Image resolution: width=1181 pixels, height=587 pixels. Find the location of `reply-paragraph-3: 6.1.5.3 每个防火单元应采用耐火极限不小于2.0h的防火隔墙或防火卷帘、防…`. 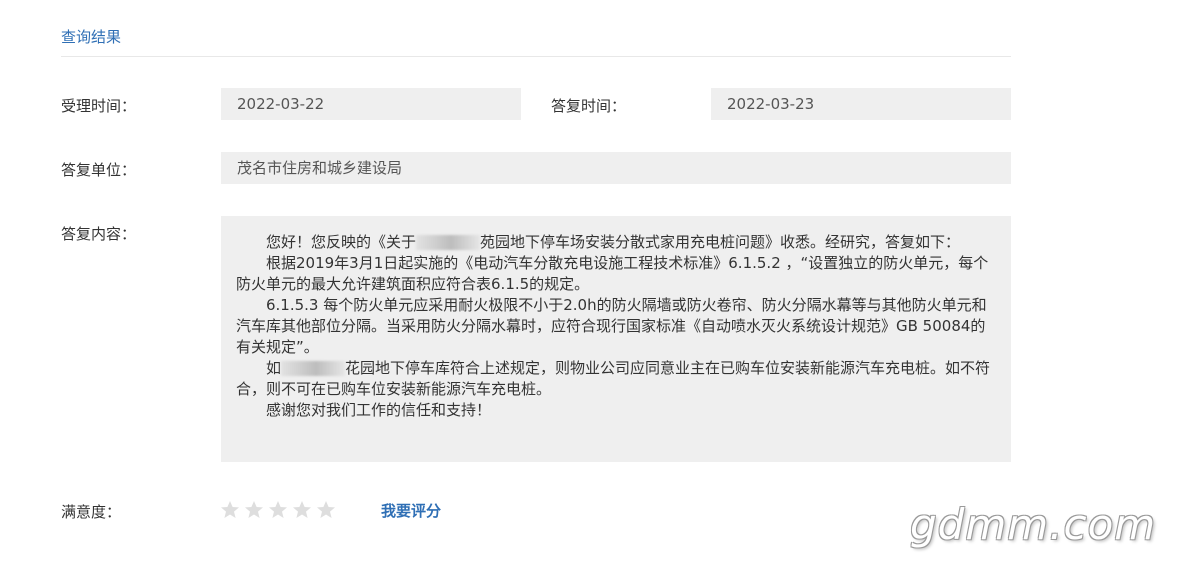

reply-paragraph-3: 6.1.5.3 每个防火单元应采用耐火极限不小于2.0h的防火隔墙或防火卷帘、防… is located at coordinates (611, 326).